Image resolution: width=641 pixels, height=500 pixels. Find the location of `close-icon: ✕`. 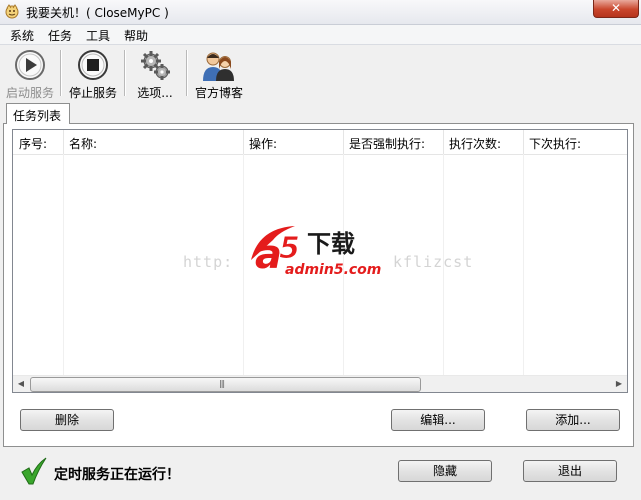

close-icon: ✕ is located at coordinates (616, 8).